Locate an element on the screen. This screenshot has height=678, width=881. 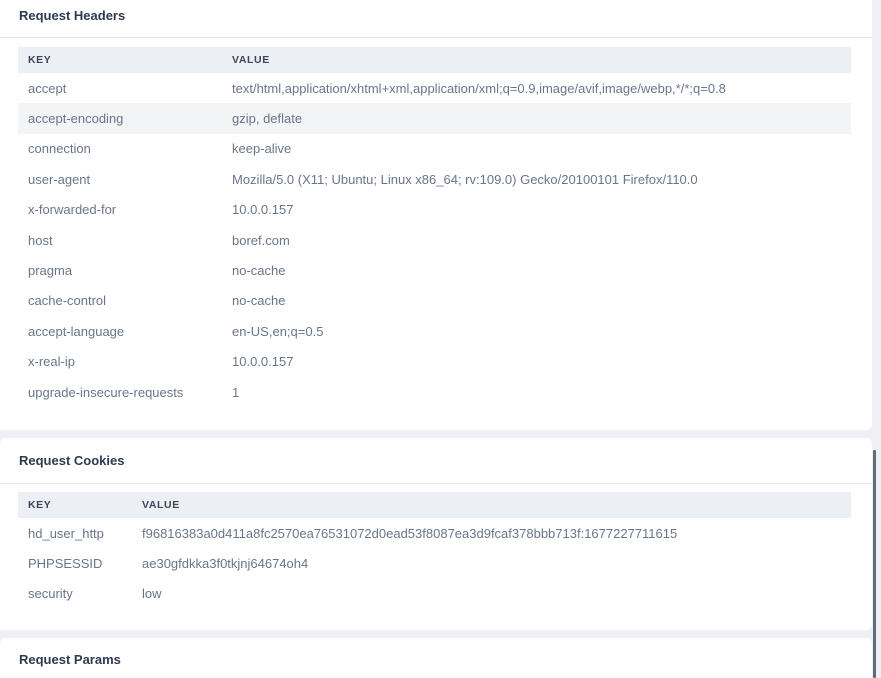
header-value: en-US,en;q=0.5 is located at coordinates (278, 331).